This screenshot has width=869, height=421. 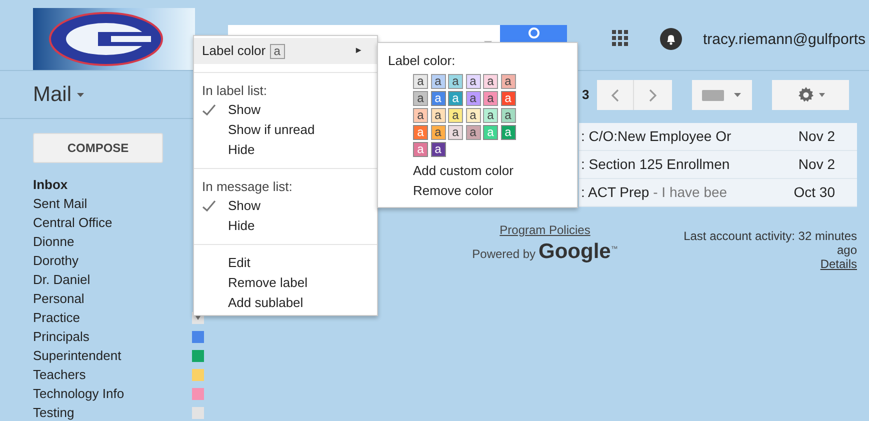 What do you see at coordinates (112, 374) in the screenshot?
I see `label-item: Teachers` at bounding box center [112, 374].